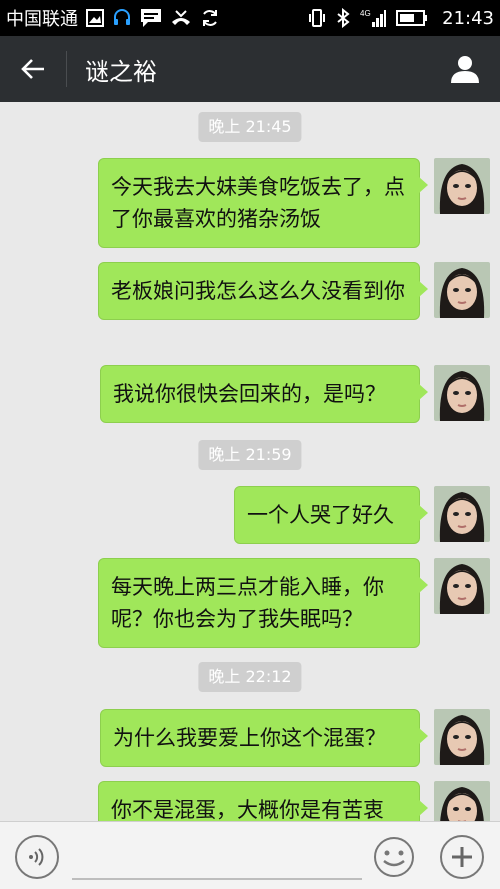 The image size is (500, 889). Describe the element at coordinates (250, 455) in the screenshot. I see `timestamp: 晚上 21:59` at that location.